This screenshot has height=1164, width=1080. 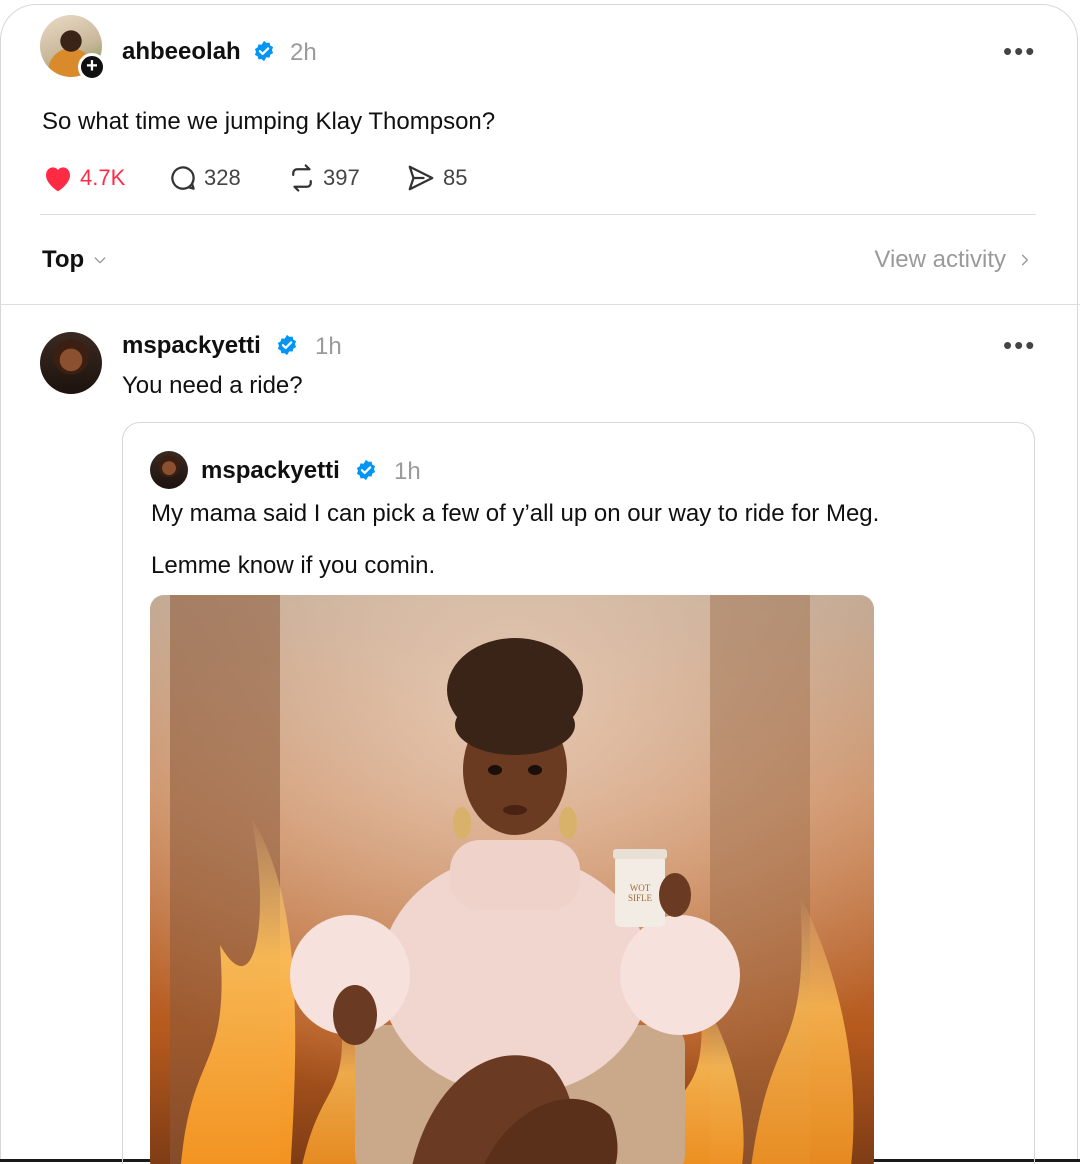 I want to click on like-button: 4.7K, so click(x=83, y=178).